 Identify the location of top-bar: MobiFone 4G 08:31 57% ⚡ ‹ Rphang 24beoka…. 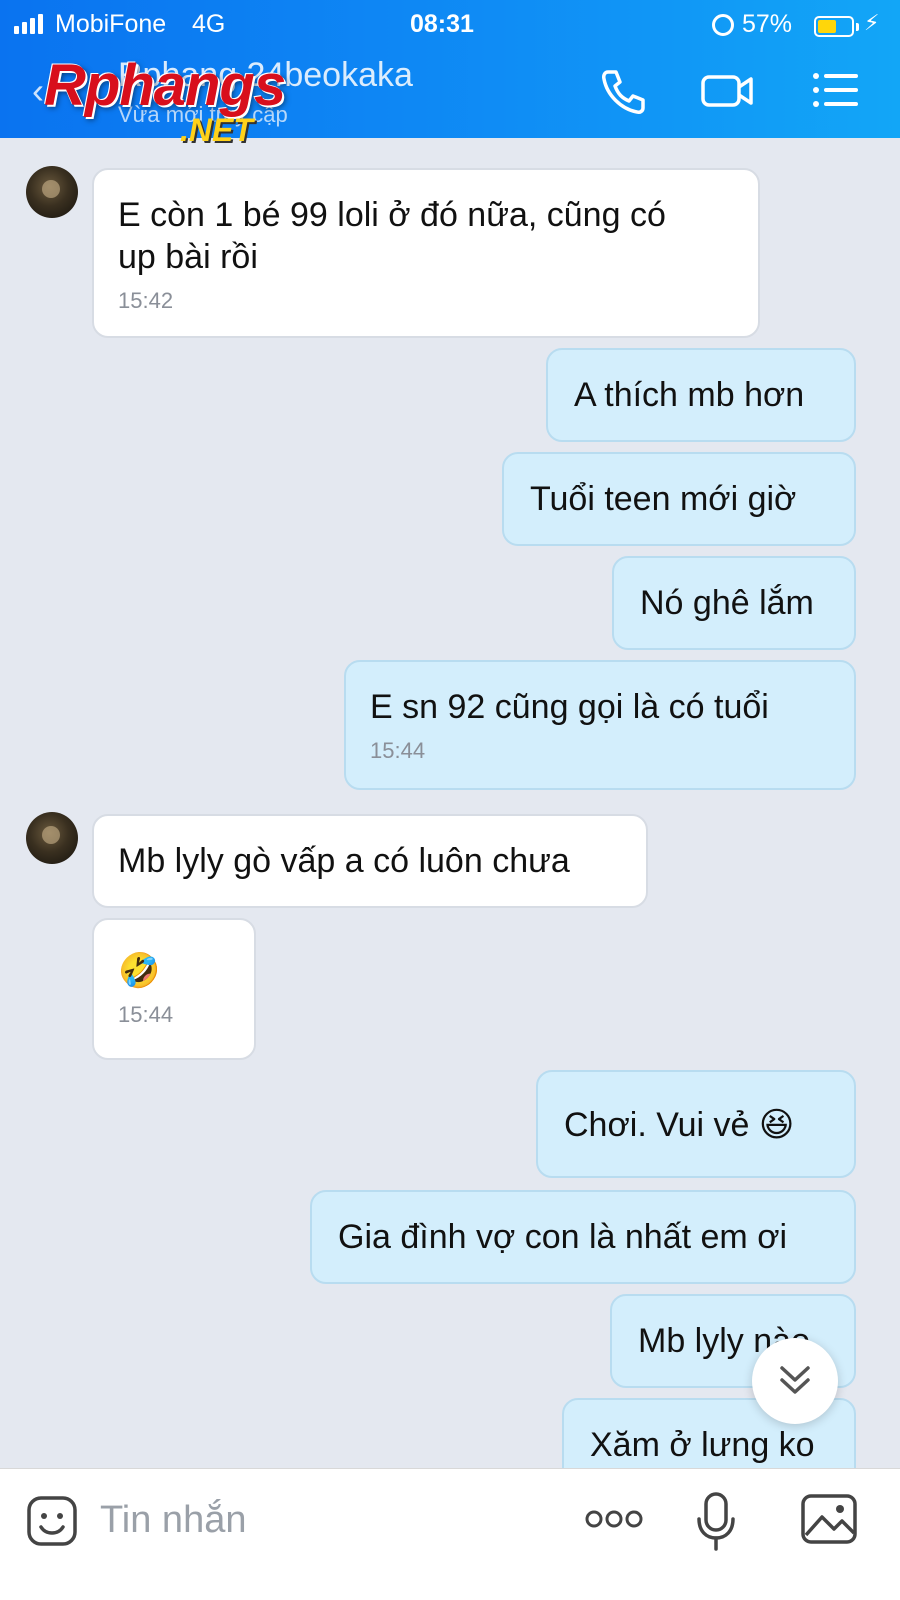
(450, 74).